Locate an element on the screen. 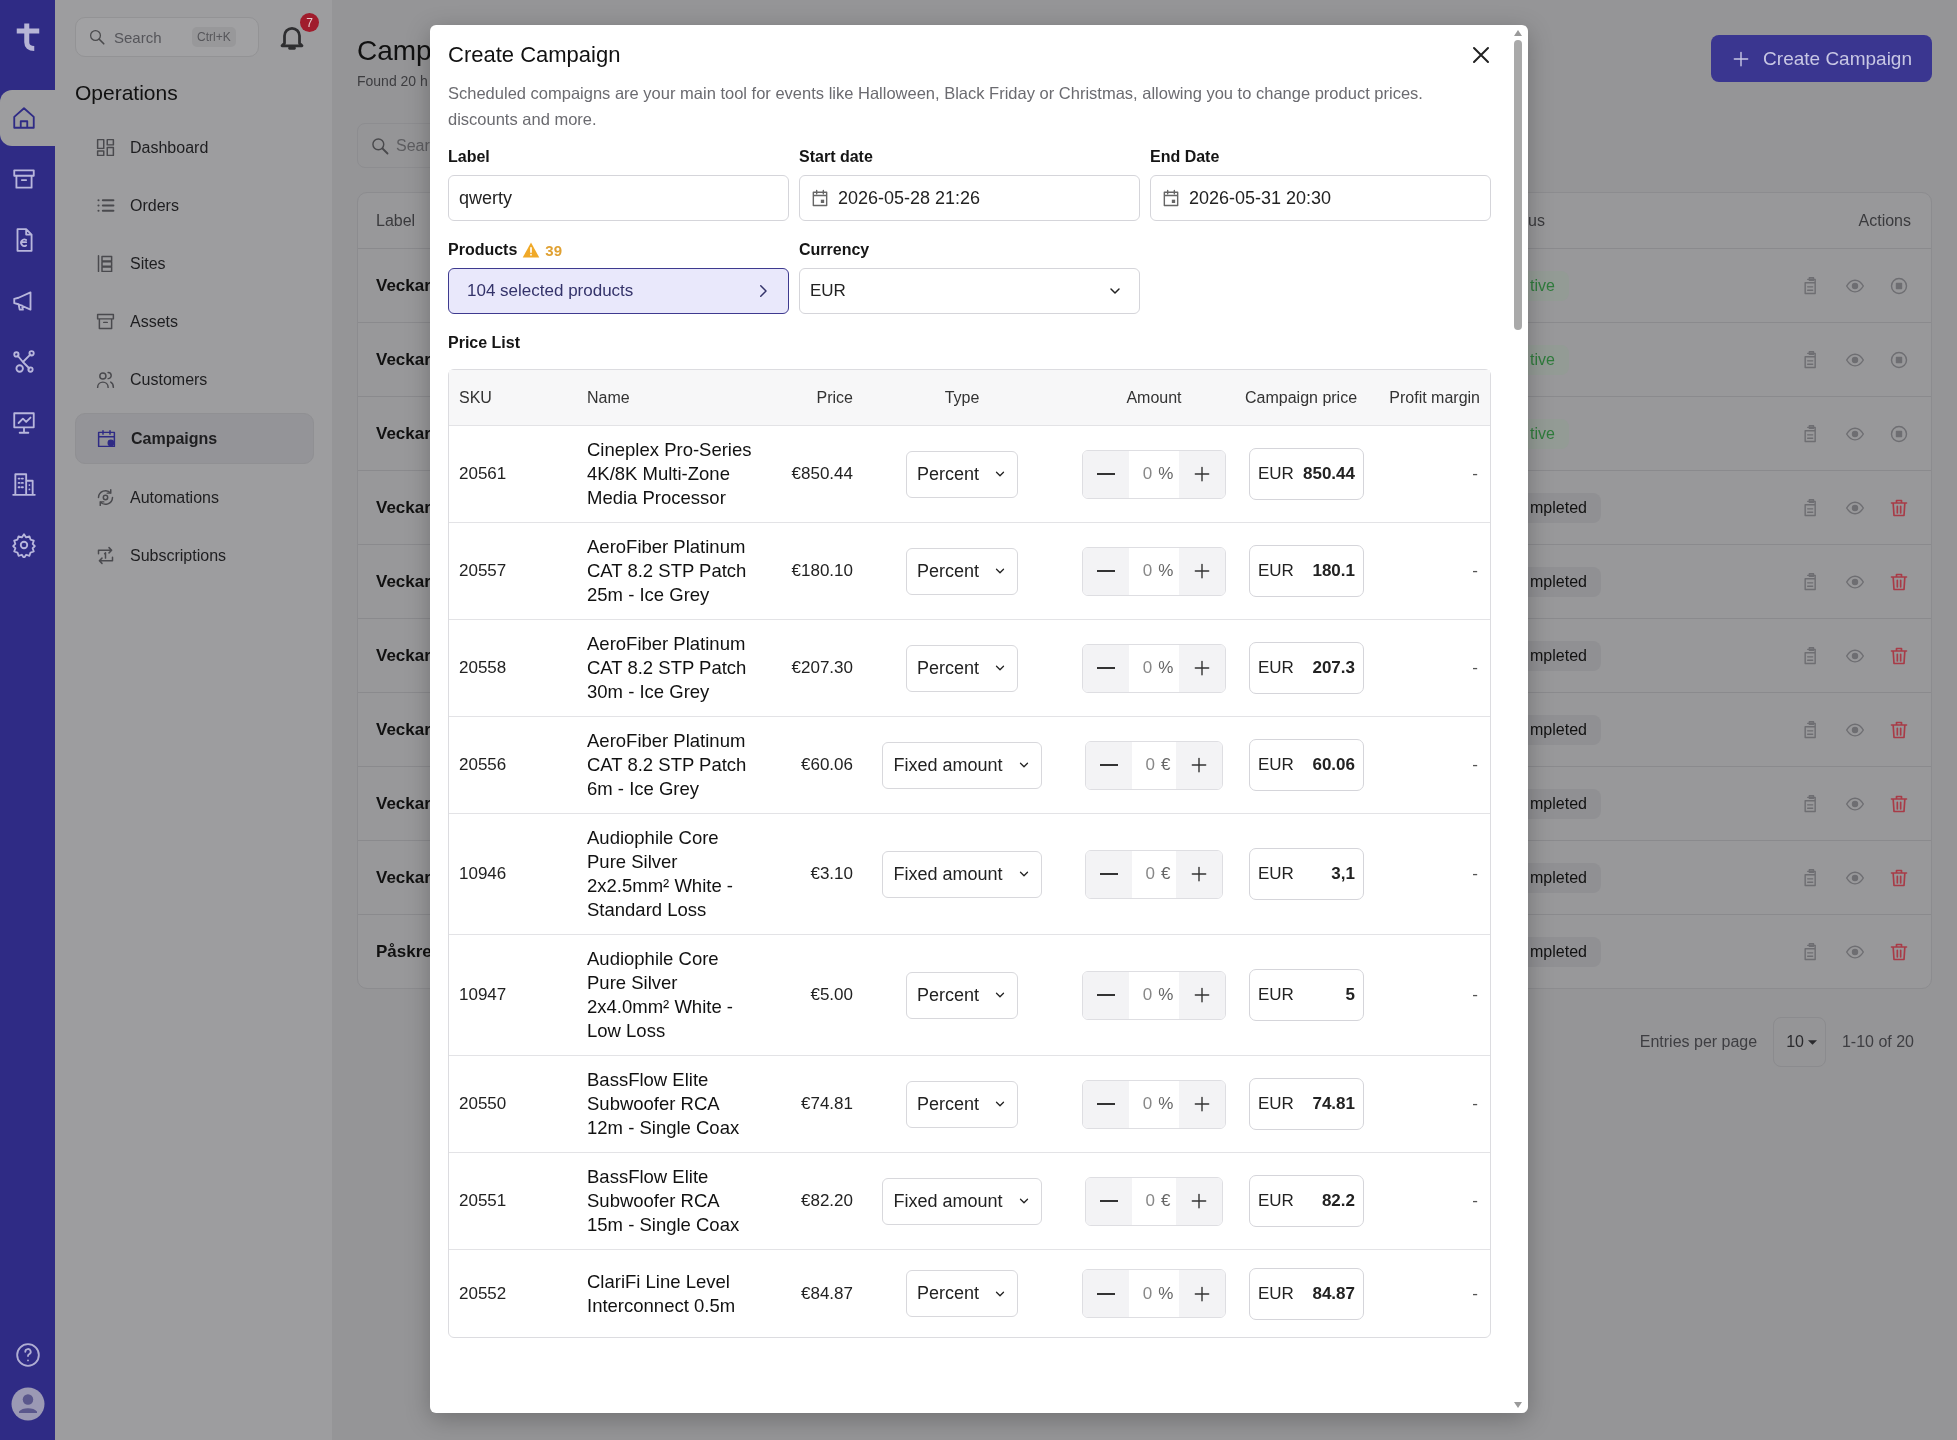 The image size is (1957, 1440). campaign-price-value: 3,1 is located at coordinates (1343, 874).